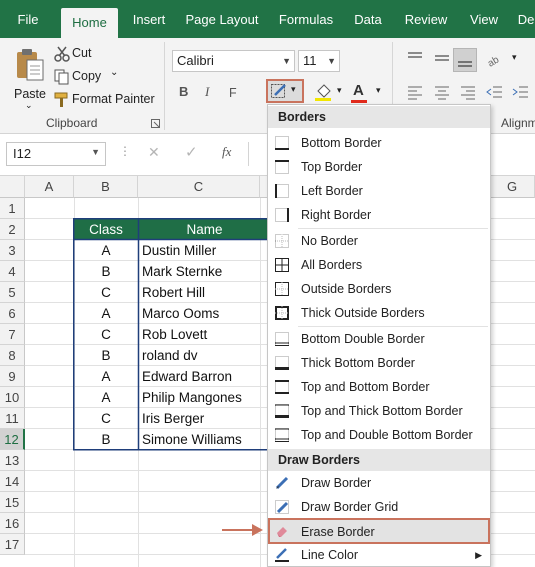 Image resolution: width=535 pixels, height=567 pixels. What do you see at coordinates (282, 555) in the screenshot?
I see `line-color-icon` at bounding box center [282, 555].